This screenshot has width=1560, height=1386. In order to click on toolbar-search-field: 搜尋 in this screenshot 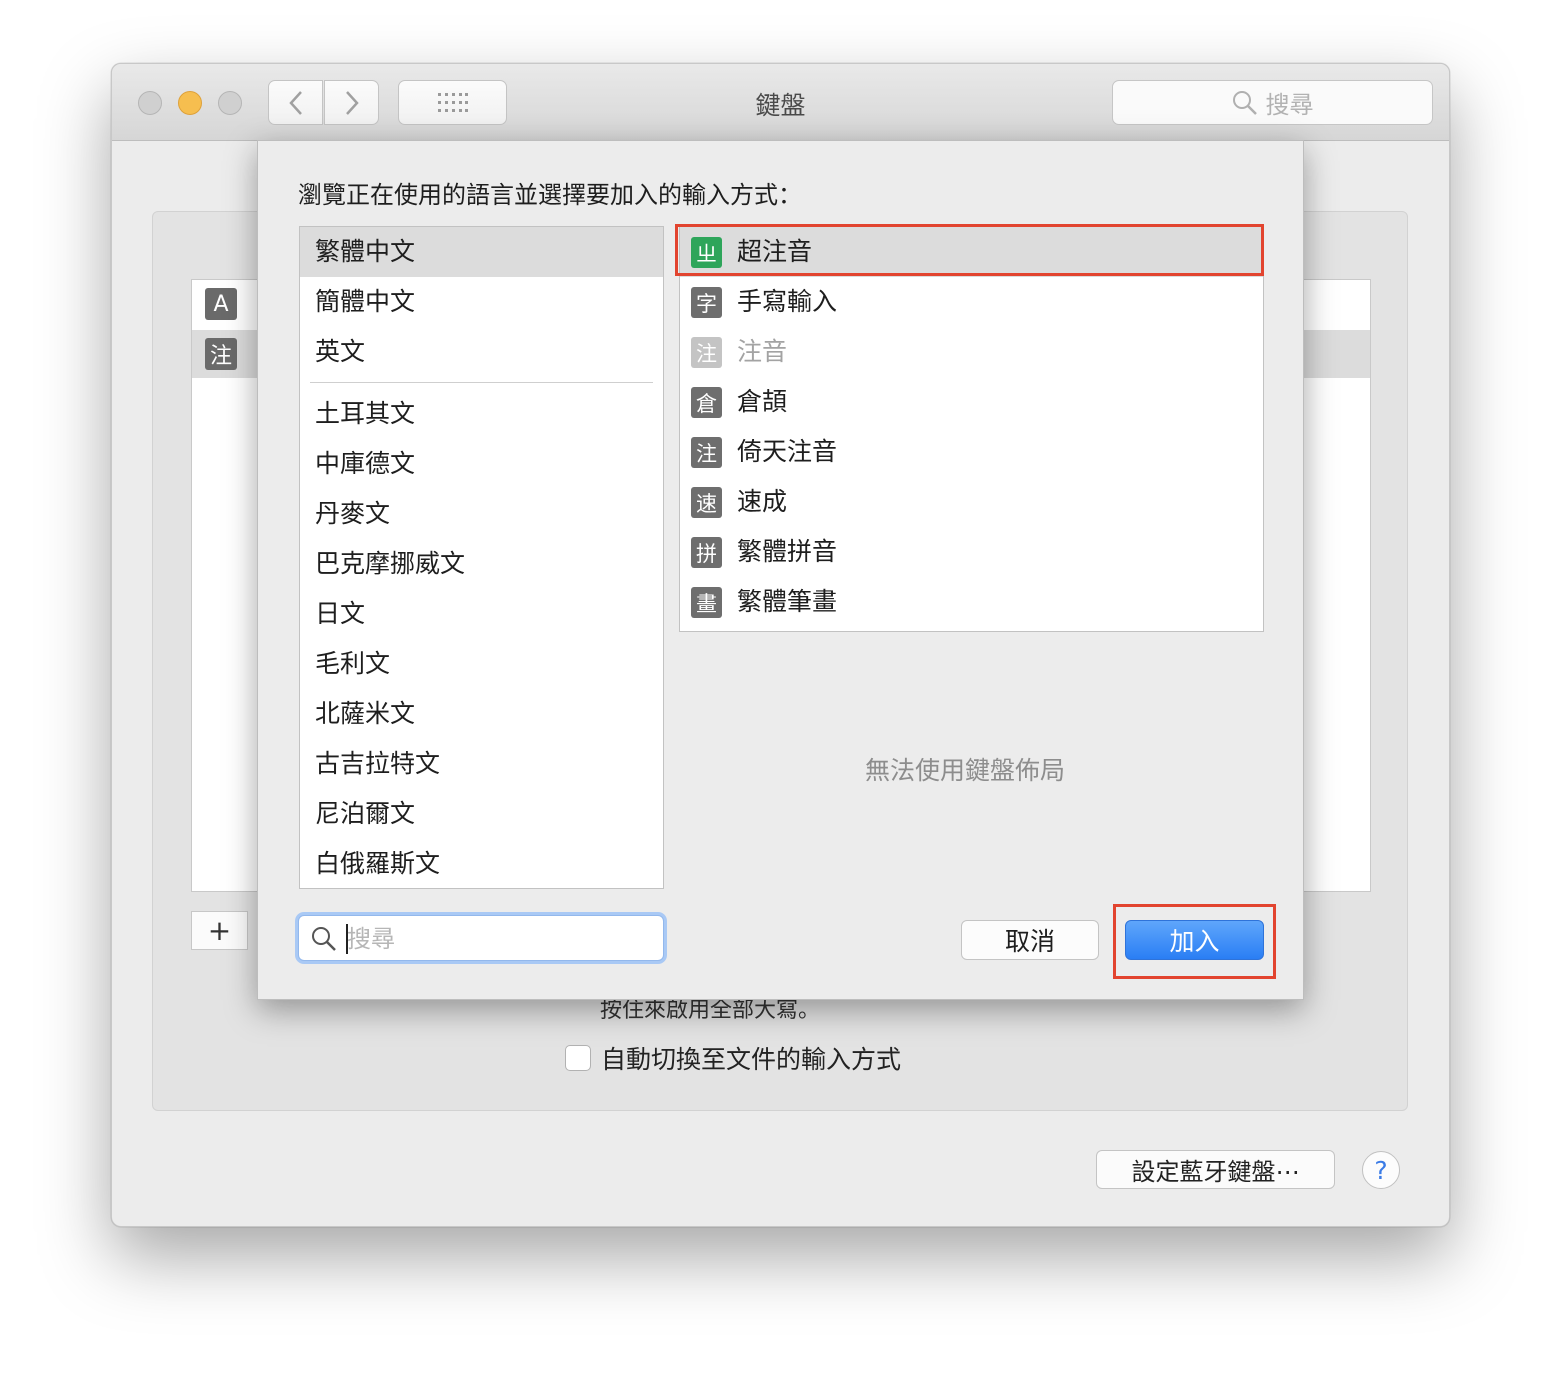, I will do `click(1272, 102)`.